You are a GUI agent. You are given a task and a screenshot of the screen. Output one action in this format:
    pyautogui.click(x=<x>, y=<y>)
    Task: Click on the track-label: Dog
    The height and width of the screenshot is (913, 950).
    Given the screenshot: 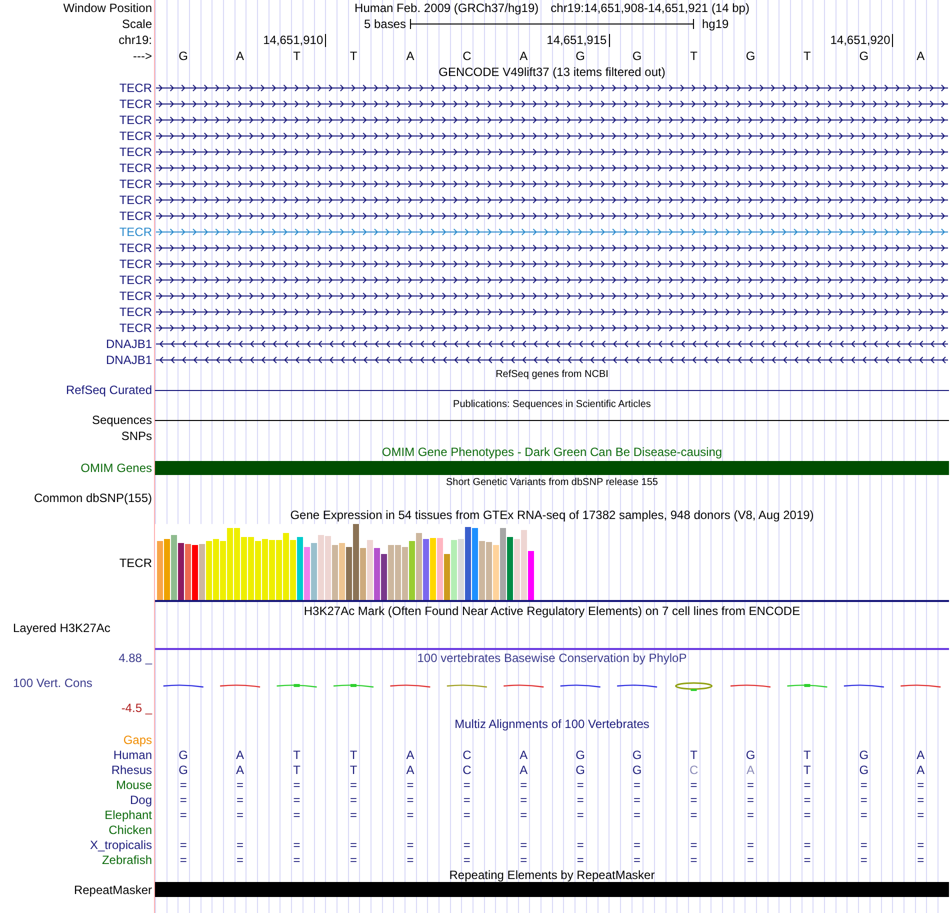 What is the action you would take?
    pyautogui.click(x=141, y=800)
    